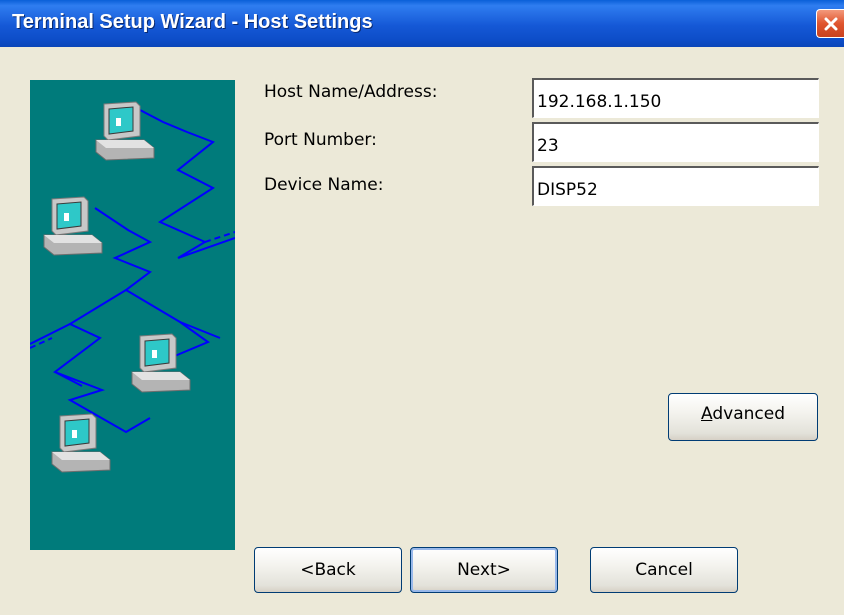 This screenshot has width=844, height=615. What do you see at coordinates (320, 140) in the screenshot?
I see `port-label: Port Number:` at bounding box center [320, 140].